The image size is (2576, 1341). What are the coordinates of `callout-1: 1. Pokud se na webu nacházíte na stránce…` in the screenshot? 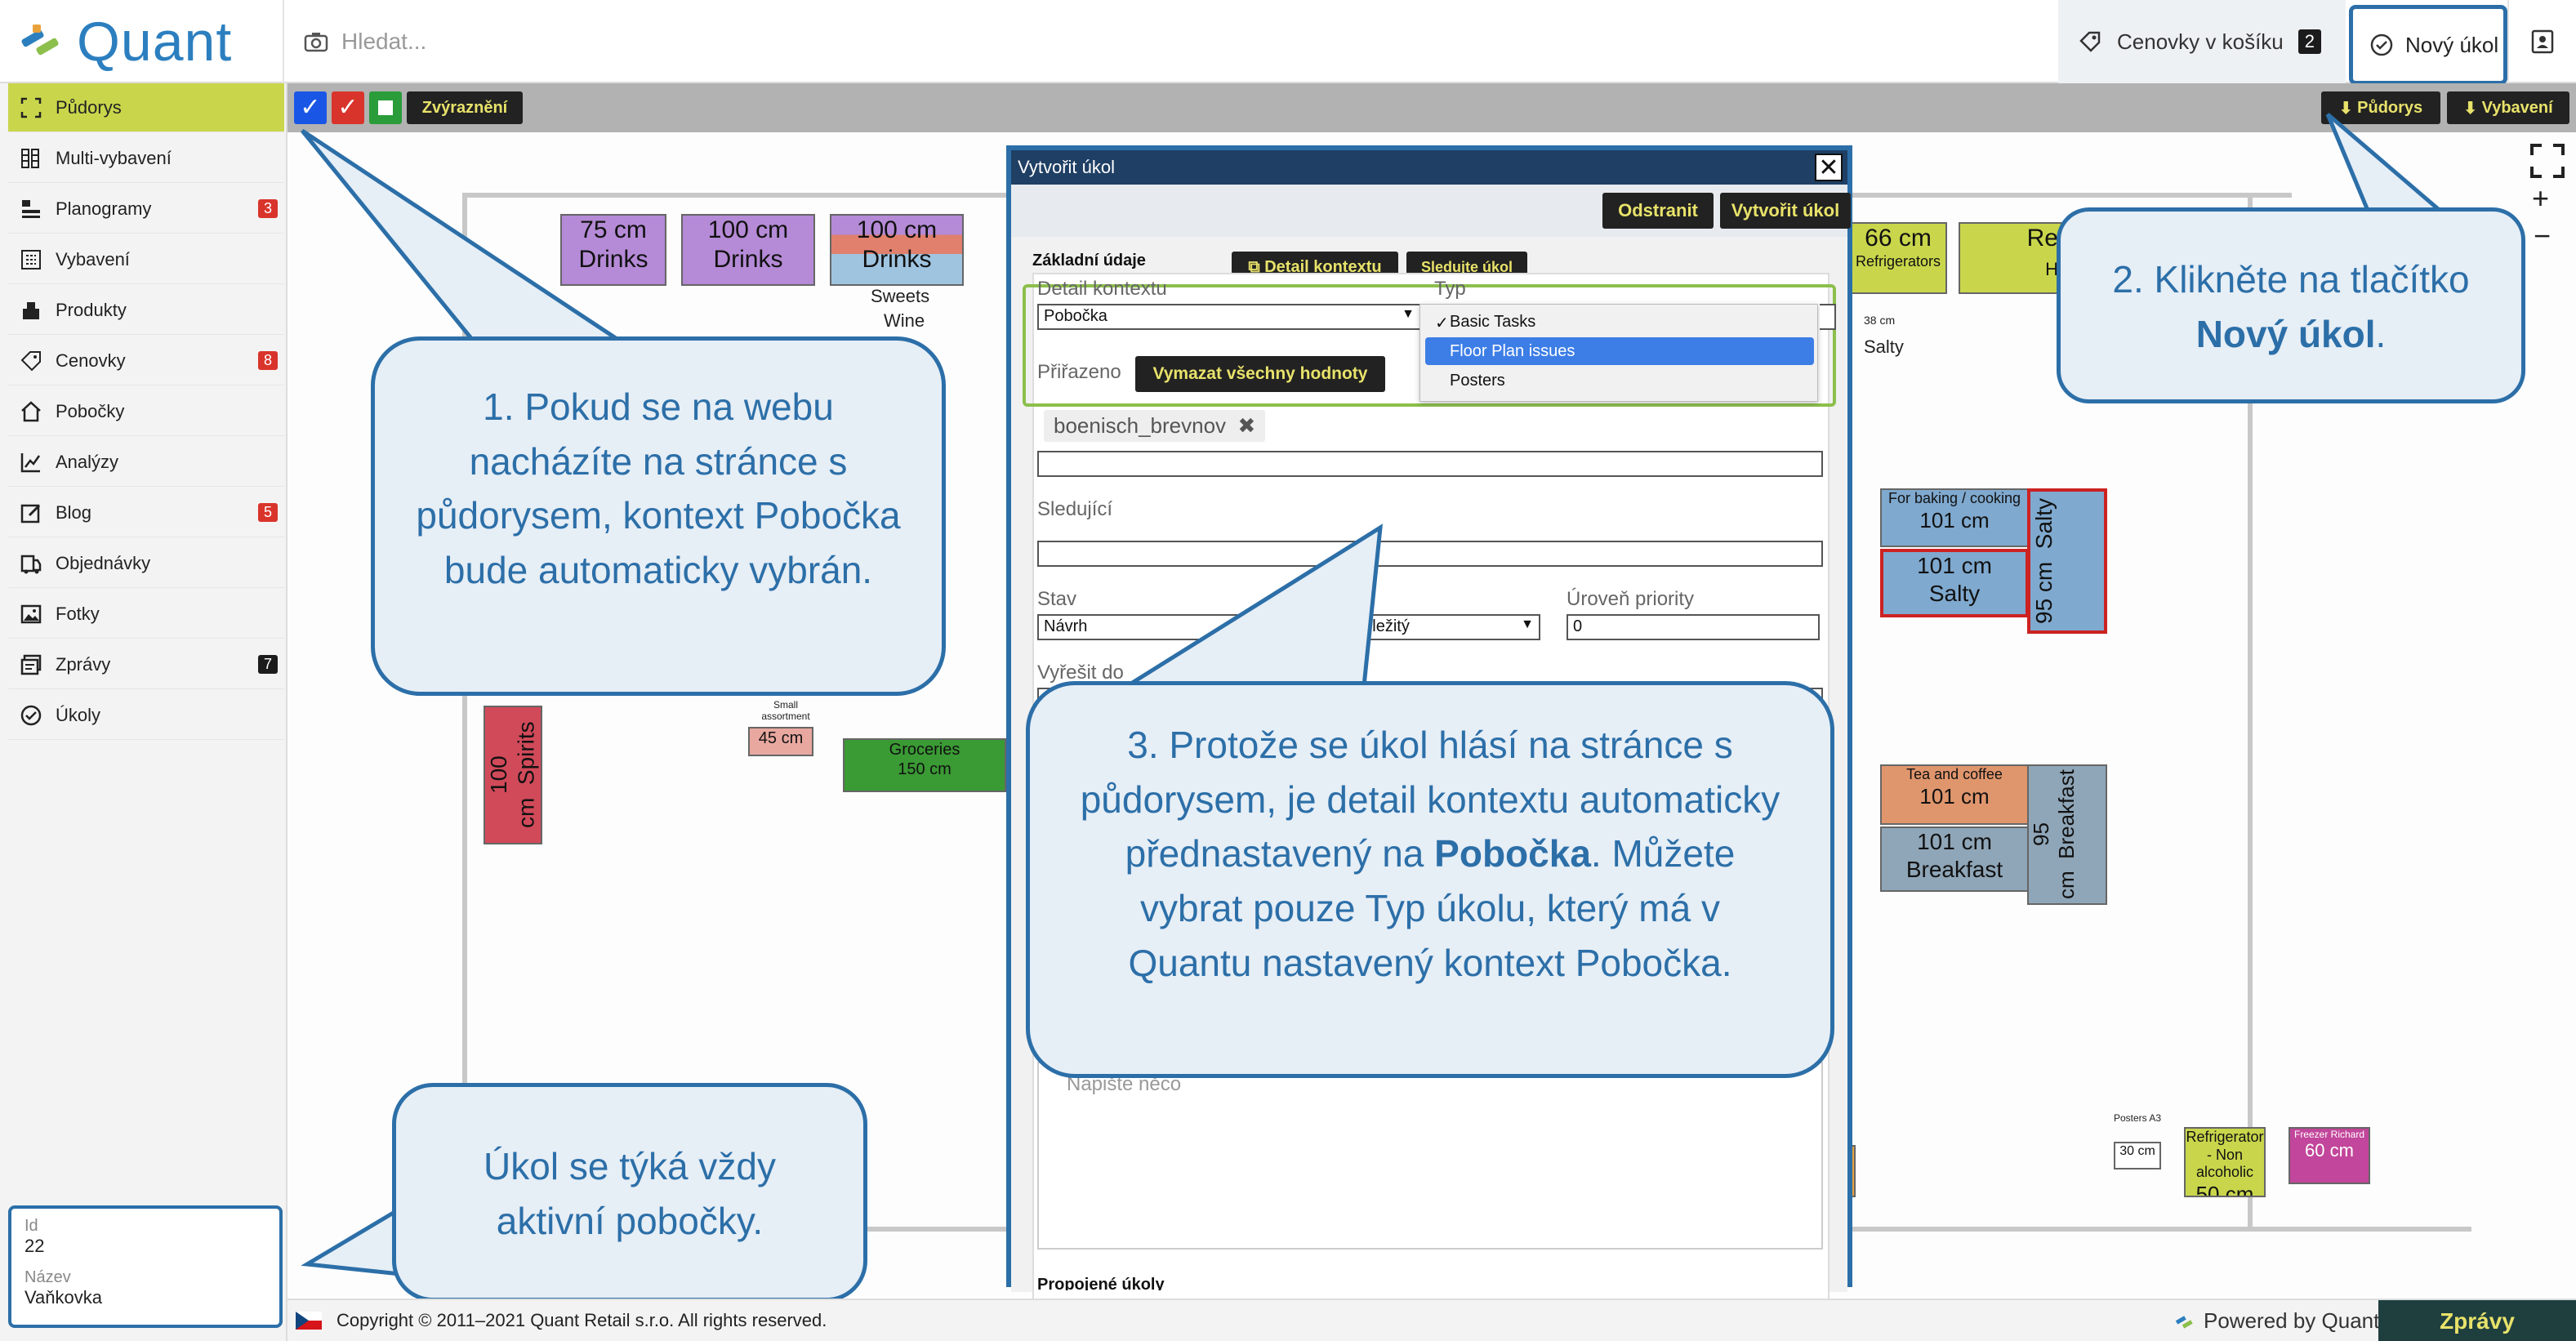 It's located at (658, 516).